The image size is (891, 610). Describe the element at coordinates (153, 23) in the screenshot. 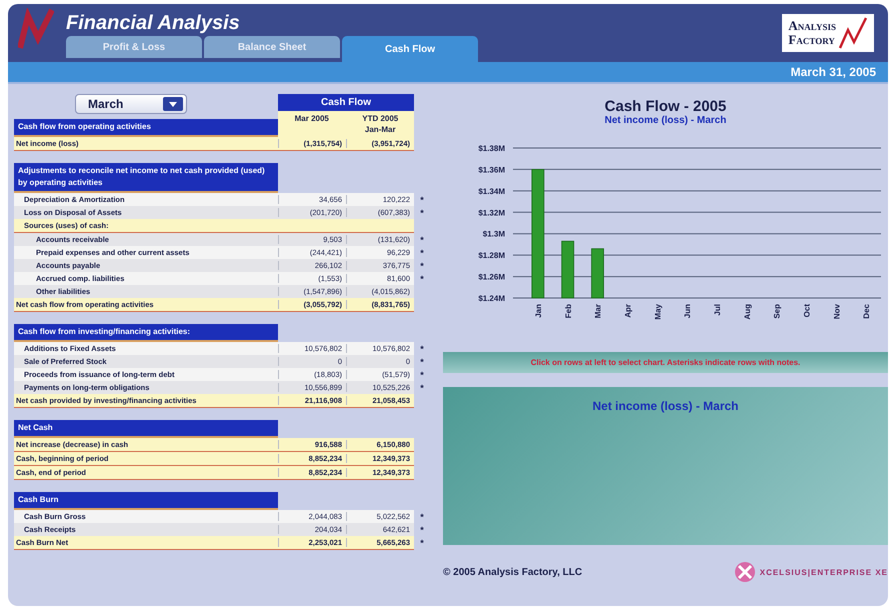

I see `app-title: Financial Analysis` at that location.